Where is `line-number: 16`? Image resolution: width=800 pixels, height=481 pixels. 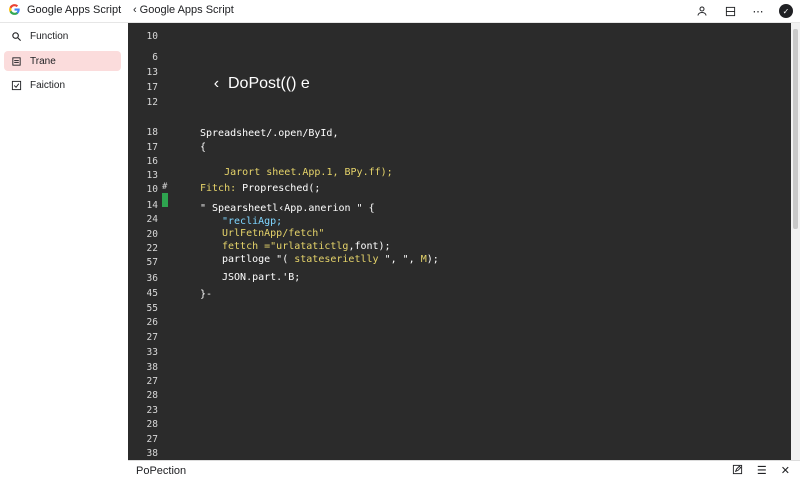
line-number: 16 is located at coordinates (152, 161).